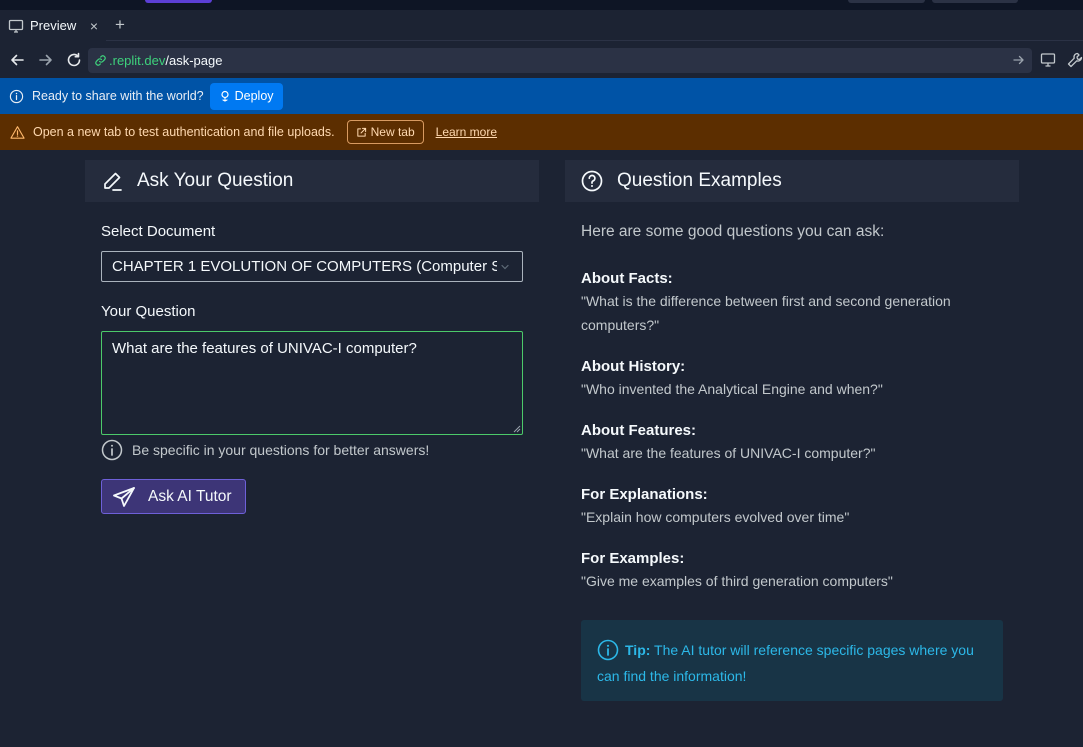  Describe the element at coordinates (592, 181) in the screenshot. I see `question-circle-icon` at that location.